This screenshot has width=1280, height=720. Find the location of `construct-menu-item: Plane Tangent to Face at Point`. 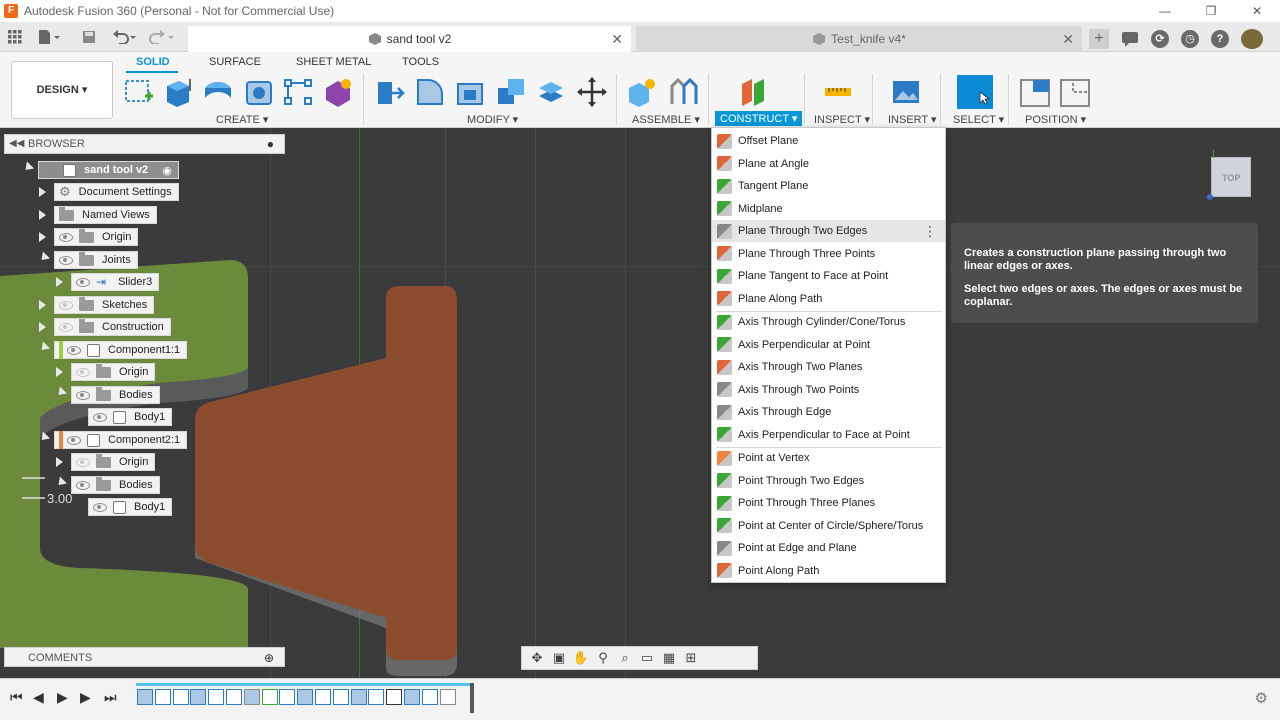

construct-menu-item: Plane Tangent to Face at Point is located at coordinates (828, 276).